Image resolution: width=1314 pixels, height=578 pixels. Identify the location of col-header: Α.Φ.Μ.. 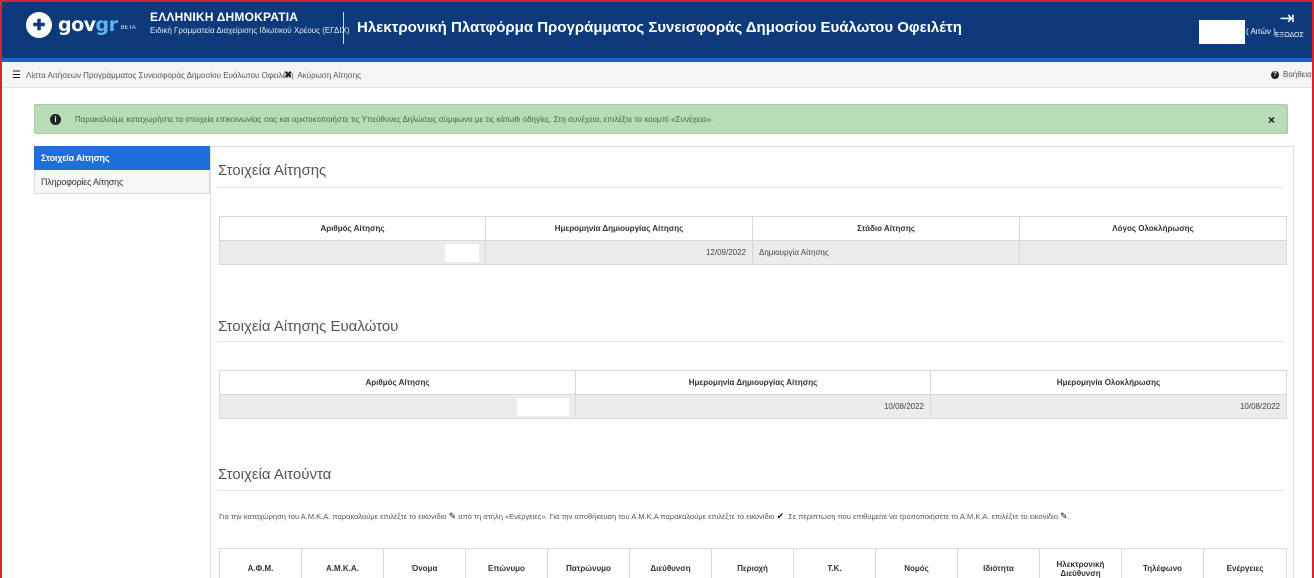
(260, 563).